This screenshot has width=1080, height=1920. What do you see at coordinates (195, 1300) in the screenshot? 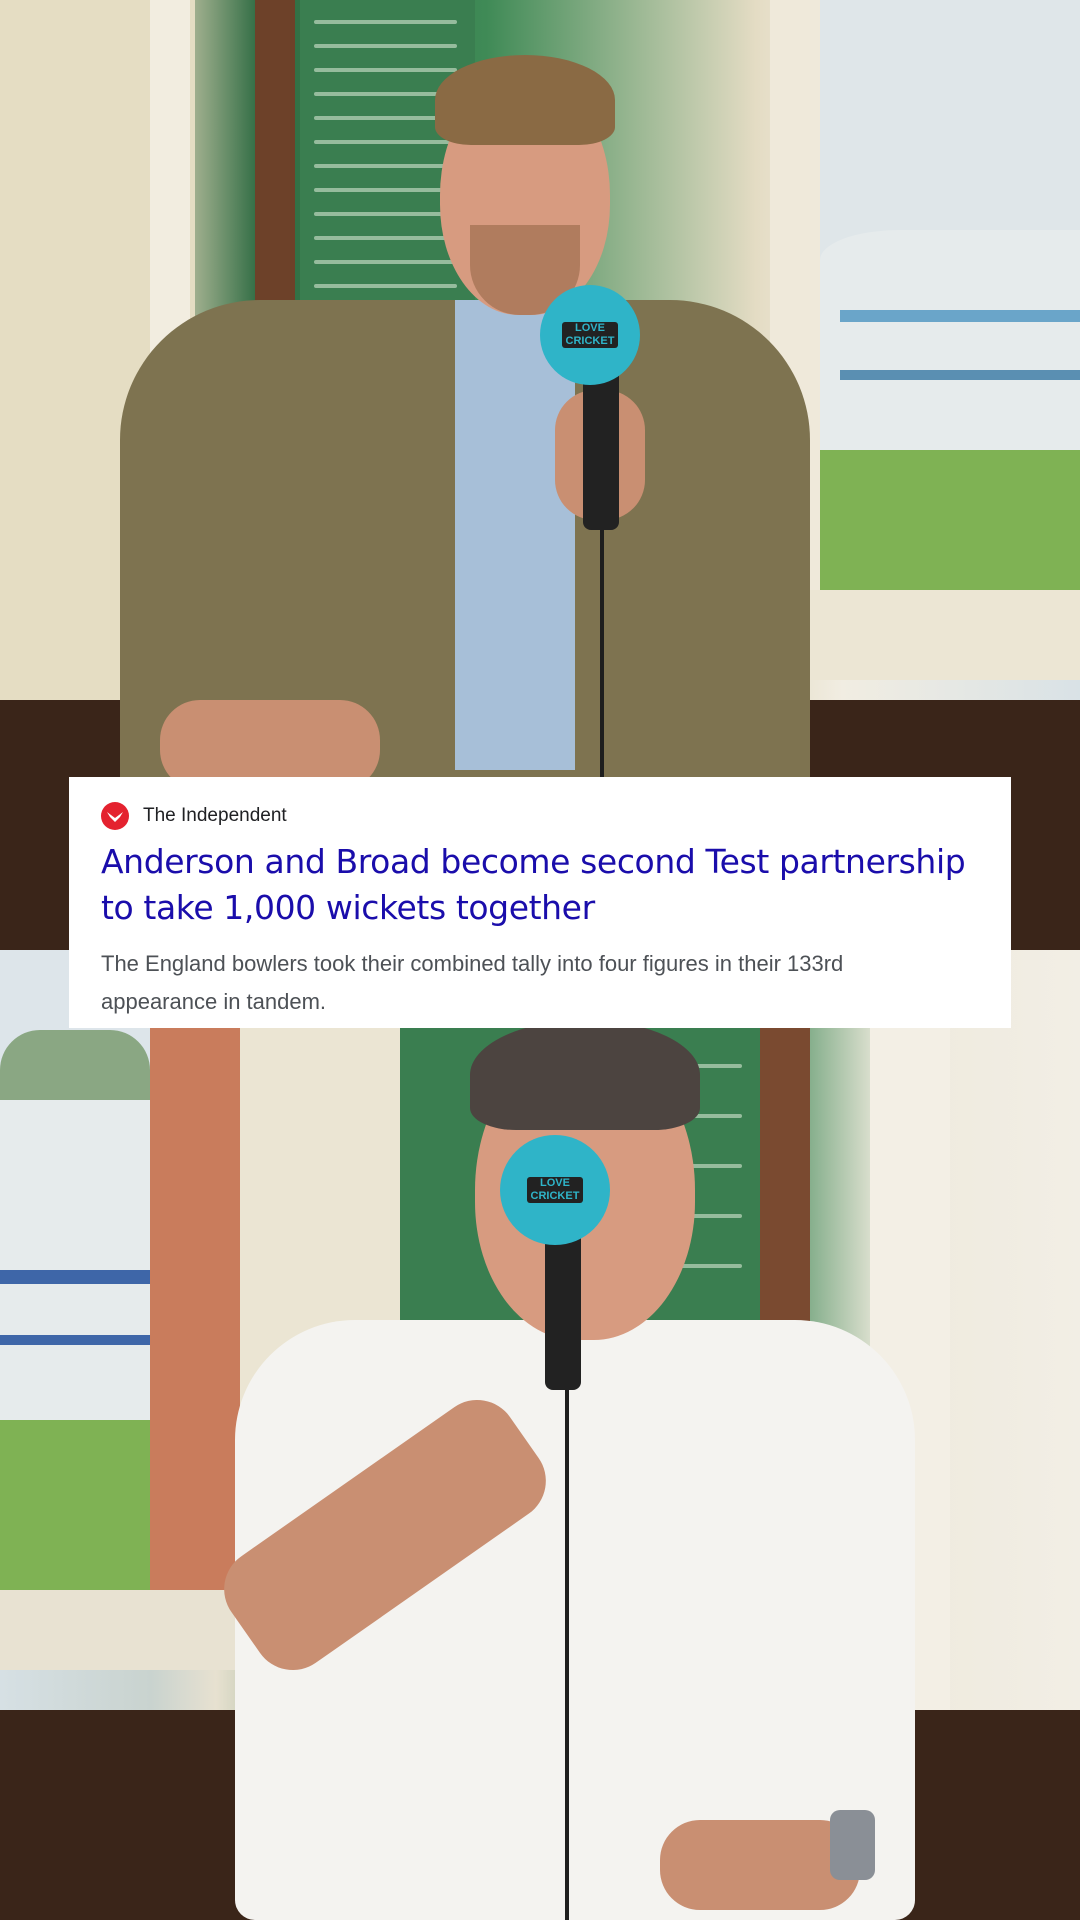
I see `window-frame` at bounding box center [195, 1300].